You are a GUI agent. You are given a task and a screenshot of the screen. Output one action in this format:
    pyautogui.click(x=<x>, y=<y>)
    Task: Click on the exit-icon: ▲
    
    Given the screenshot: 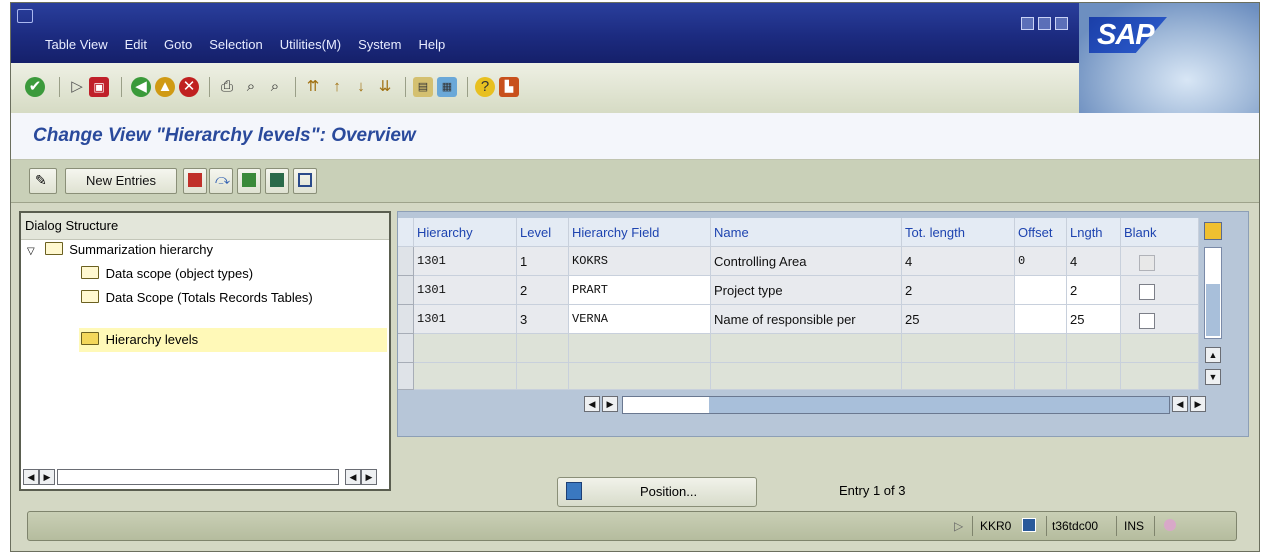 What is the action you would take?
    pyautogui.click(x=165, y=87)
    